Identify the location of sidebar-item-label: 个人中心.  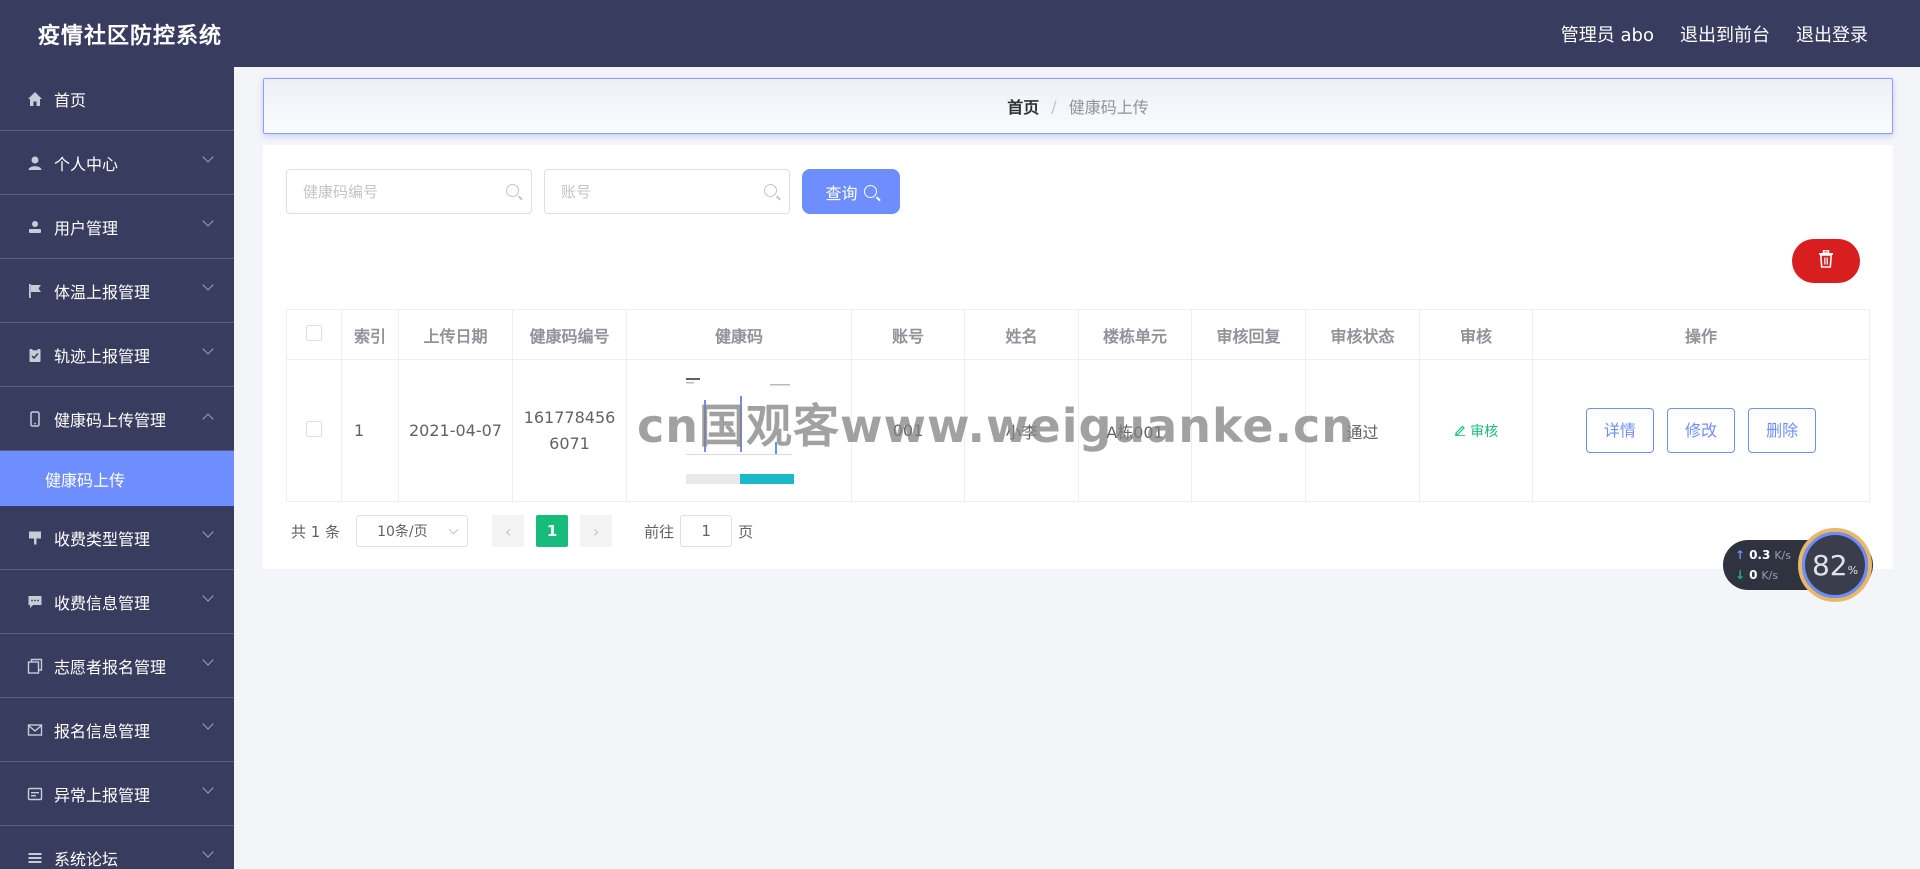
(86, 164).